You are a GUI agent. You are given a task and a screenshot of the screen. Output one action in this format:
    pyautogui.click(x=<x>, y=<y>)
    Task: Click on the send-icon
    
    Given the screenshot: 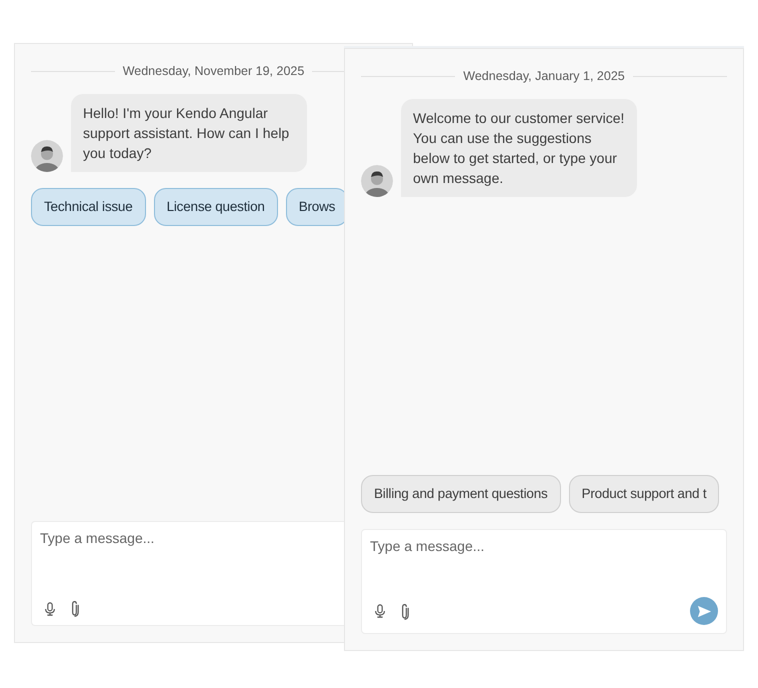 What is the action you would take?
    pyautogui.click(x=704, y=611)
    